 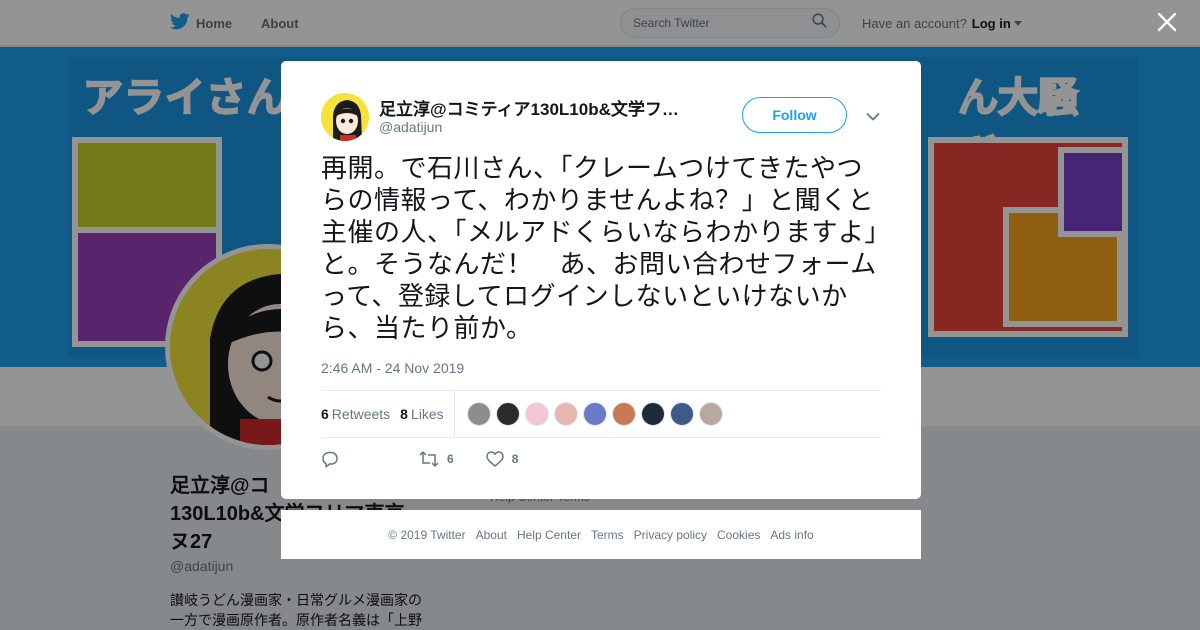 I want to click on tweet-stats: 6 Retweets 8 Likes, so click(x=601, y=414).